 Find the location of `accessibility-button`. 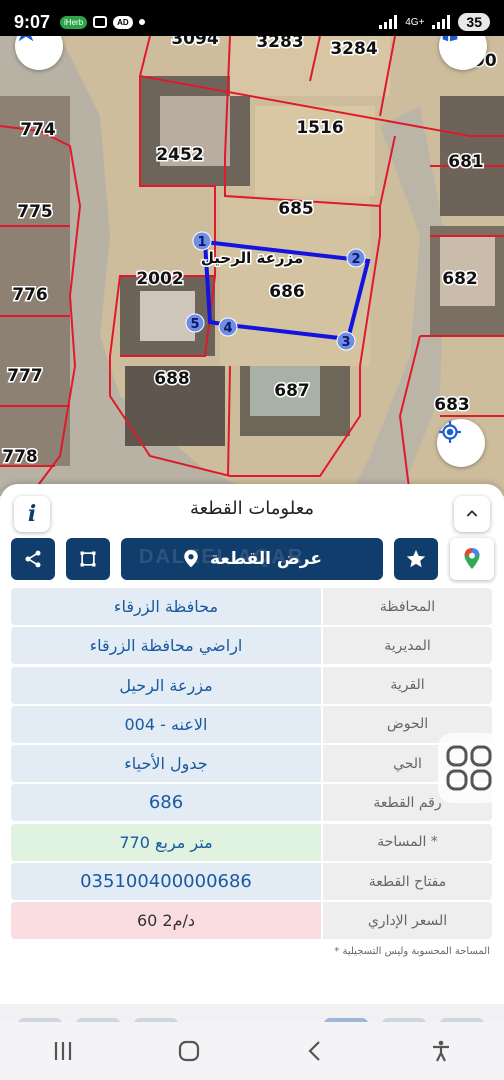

accessibility-button is located at coordinates (441, 1051).